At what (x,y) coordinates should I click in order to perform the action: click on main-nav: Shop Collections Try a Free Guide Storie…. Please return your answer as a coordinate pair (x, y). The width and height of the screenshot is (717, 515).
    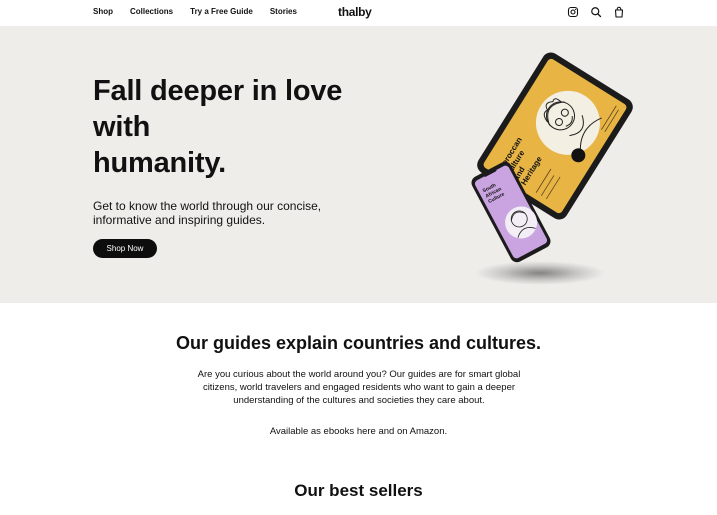
    Looking at the image, I should click on (203, 11).